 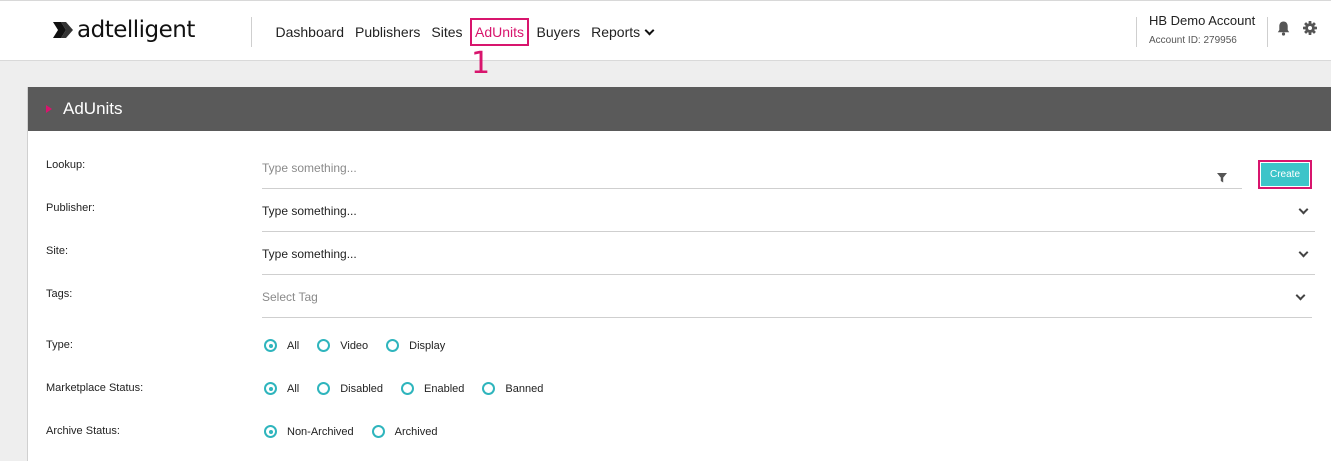 What do you see at coordinates (481, 63) in the screenshot?
I see `annotation-step-1: 1` at bounding box center [481, 63].